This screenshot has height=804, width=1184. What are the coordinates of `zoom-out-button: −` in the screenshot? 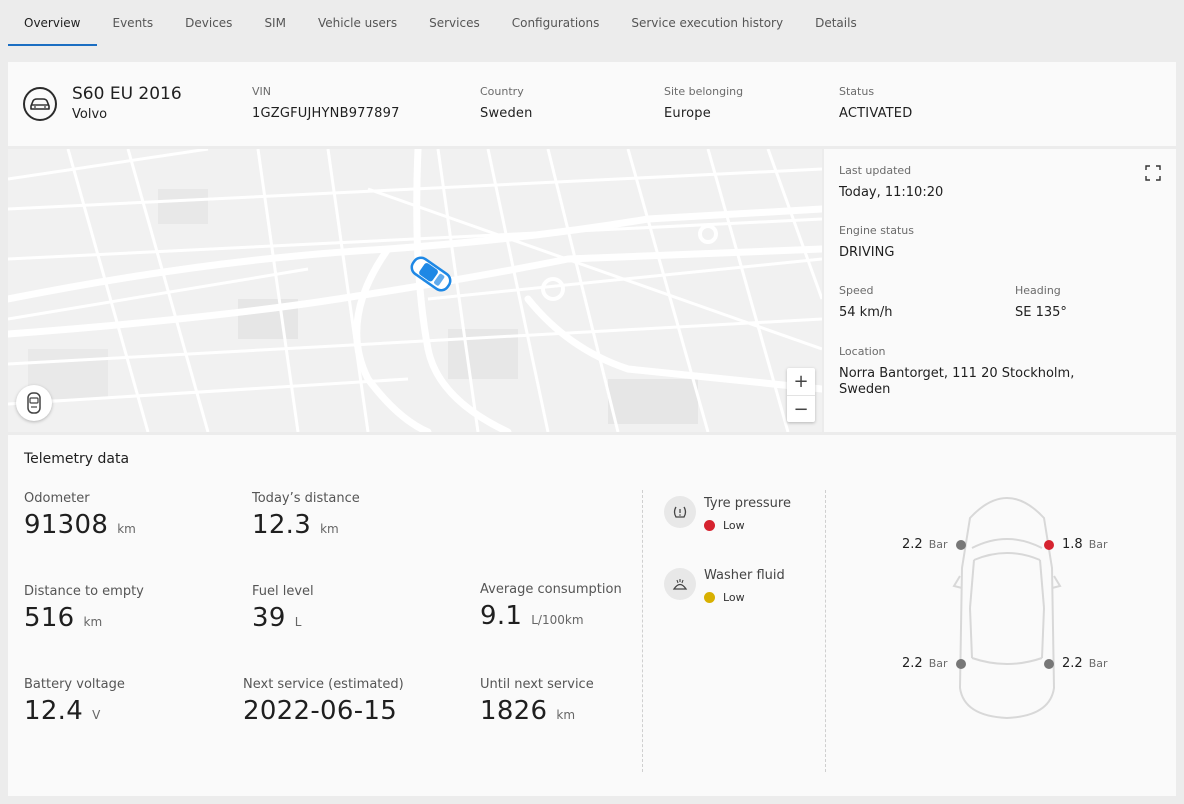 It's located at (801, 408).